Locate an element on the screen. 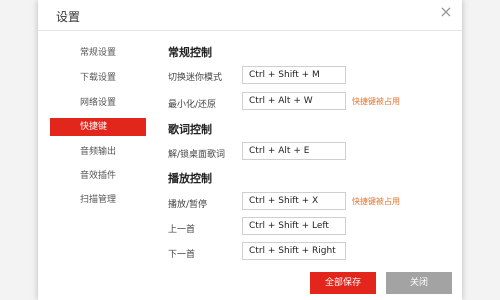 The width and height of the screenshot is (500, 300). save-all-button: 全部保存 is located at coordinates (343, 283).